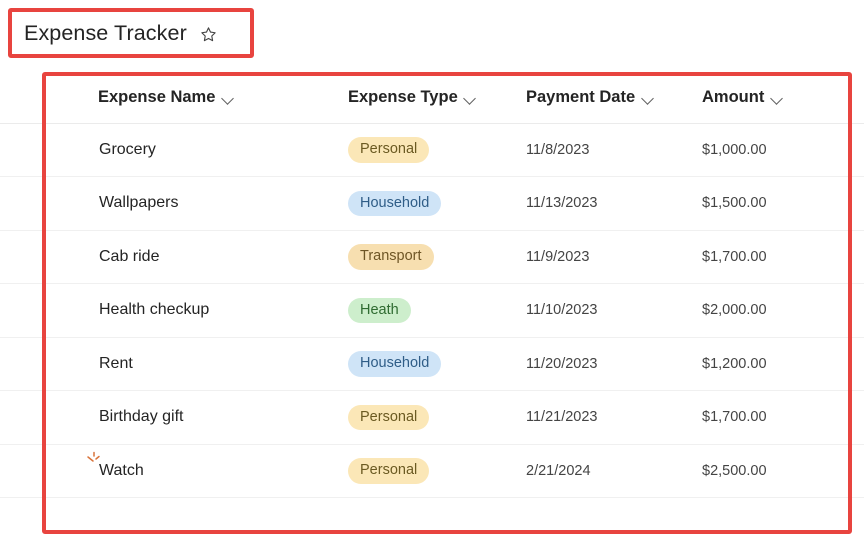 The image size is (864, 546). I want to click on cell-payment-date: 11/20/2023, so click(601, 364).